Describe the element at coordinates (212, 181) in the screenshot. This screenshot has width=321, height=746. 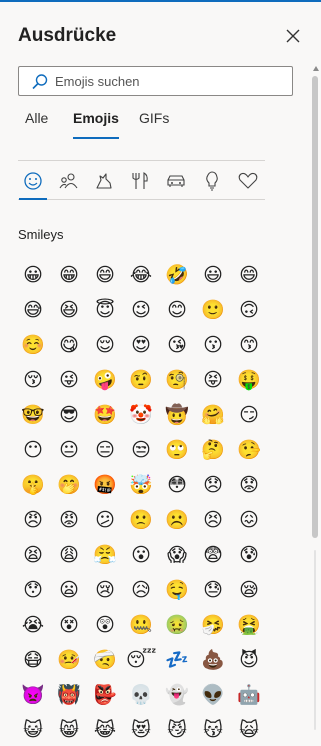
I see `lightbulb-icon` at that location.